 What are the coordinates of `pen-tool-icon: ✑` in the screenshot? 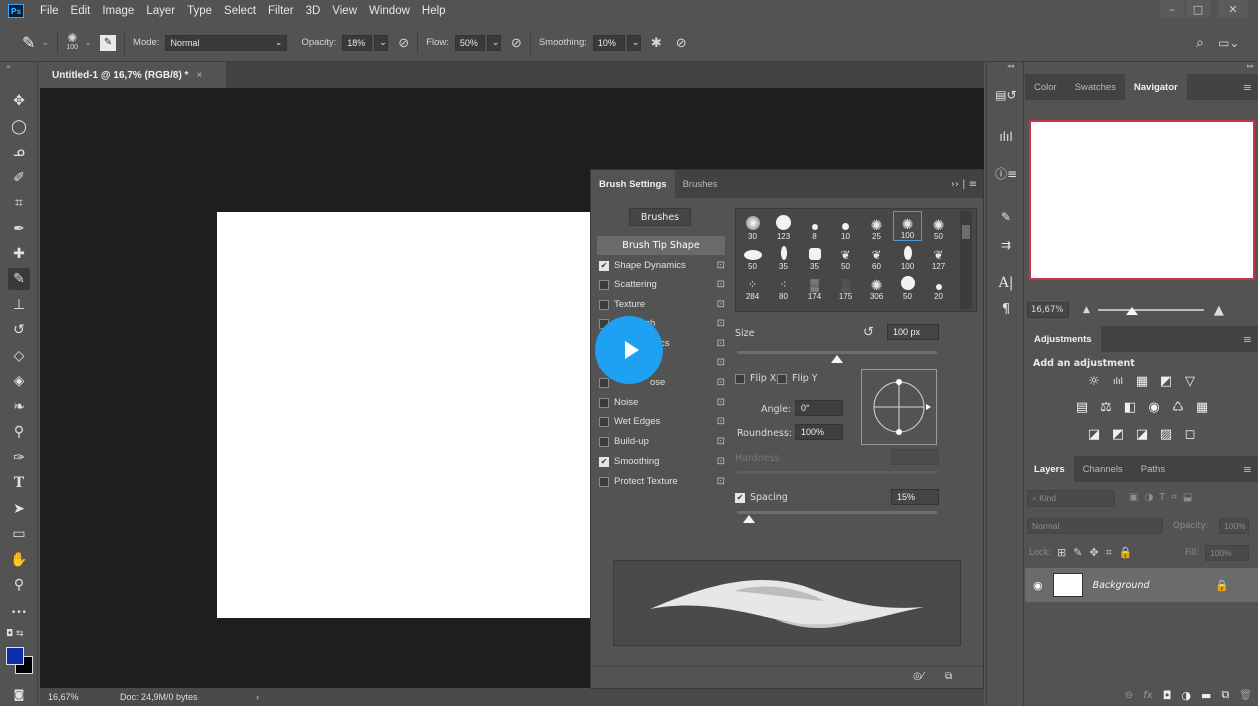 It's located at (19, 458).